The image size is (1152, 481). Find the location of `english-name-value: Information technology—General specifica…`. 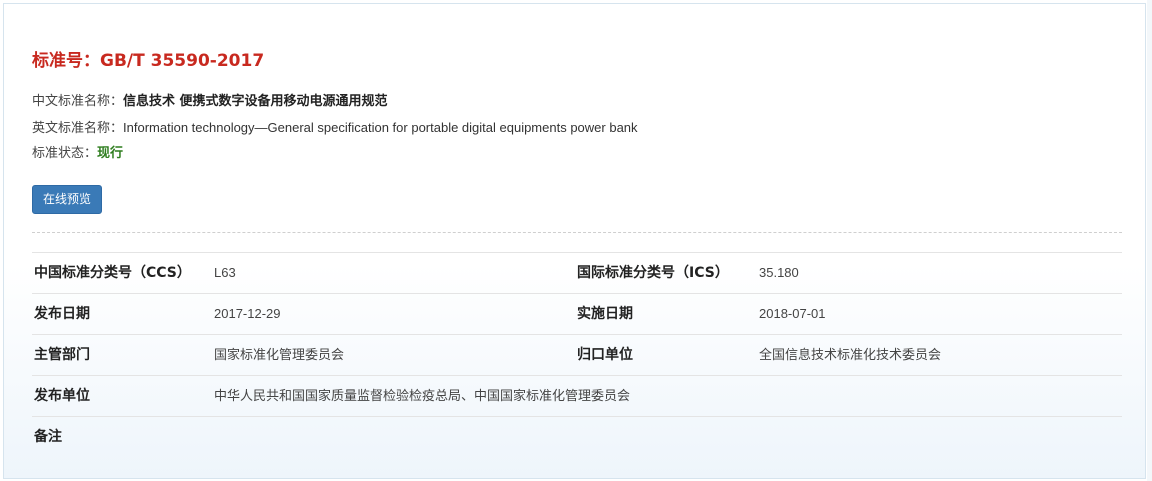

english-name-value: Information technology—General specifica… is located at coordinates (380, 127).